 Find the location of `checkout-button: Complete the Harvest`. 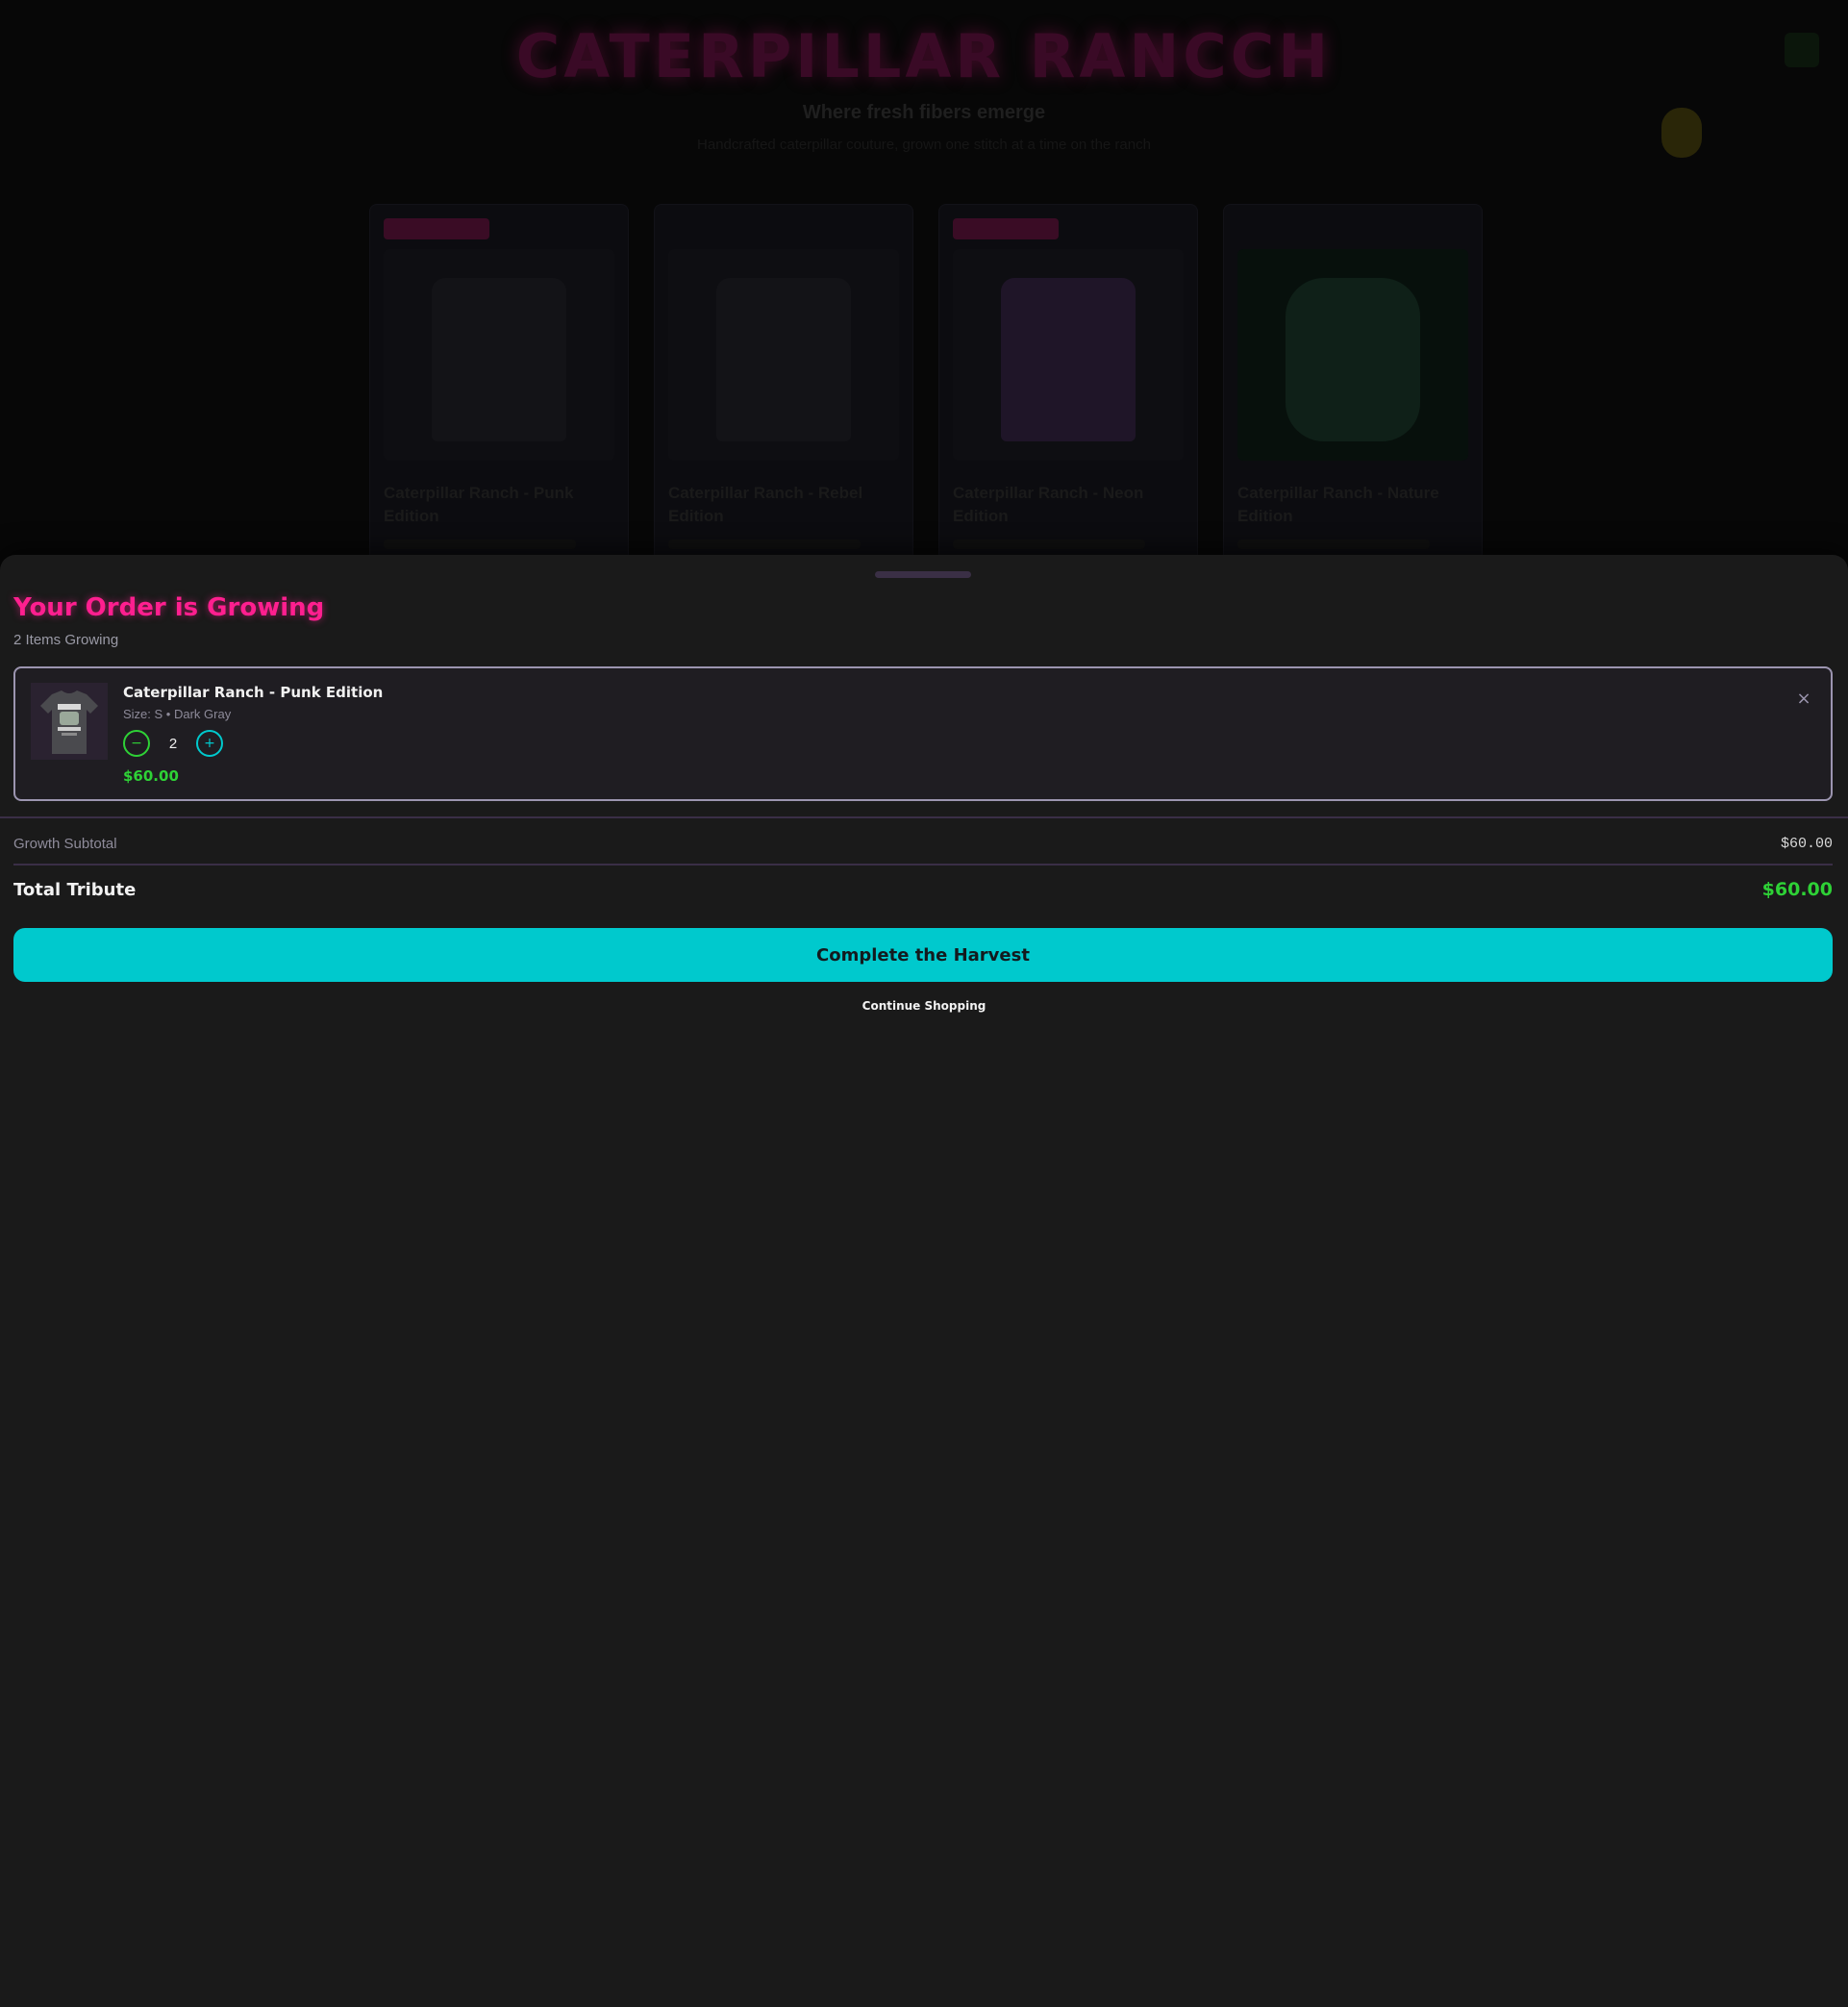

checkout-button: Complete the Harvest is located at coordinates (923, 955).